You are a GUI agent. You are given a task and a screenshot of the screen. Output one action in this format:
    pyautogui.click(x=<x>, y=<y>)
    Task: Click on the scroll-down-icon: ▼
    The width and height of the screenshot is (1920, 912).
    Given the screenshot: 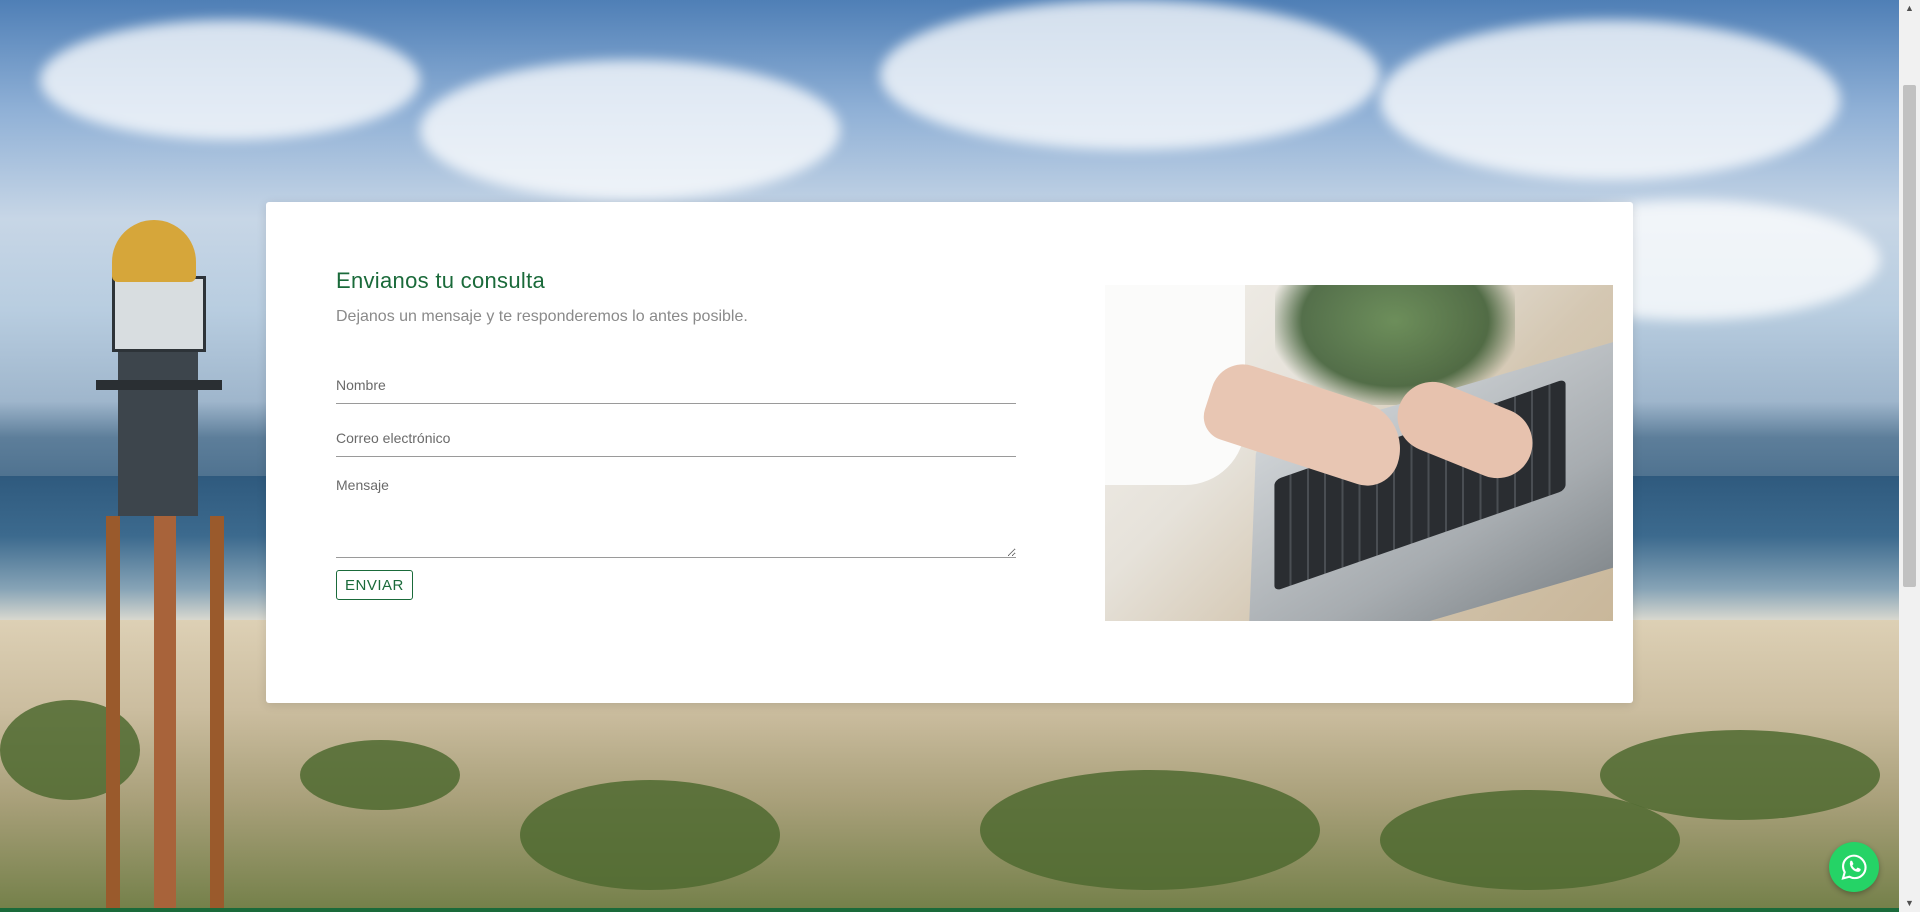 What is the action you would take?
    pyautogui.click(x=1909, y=903)
    